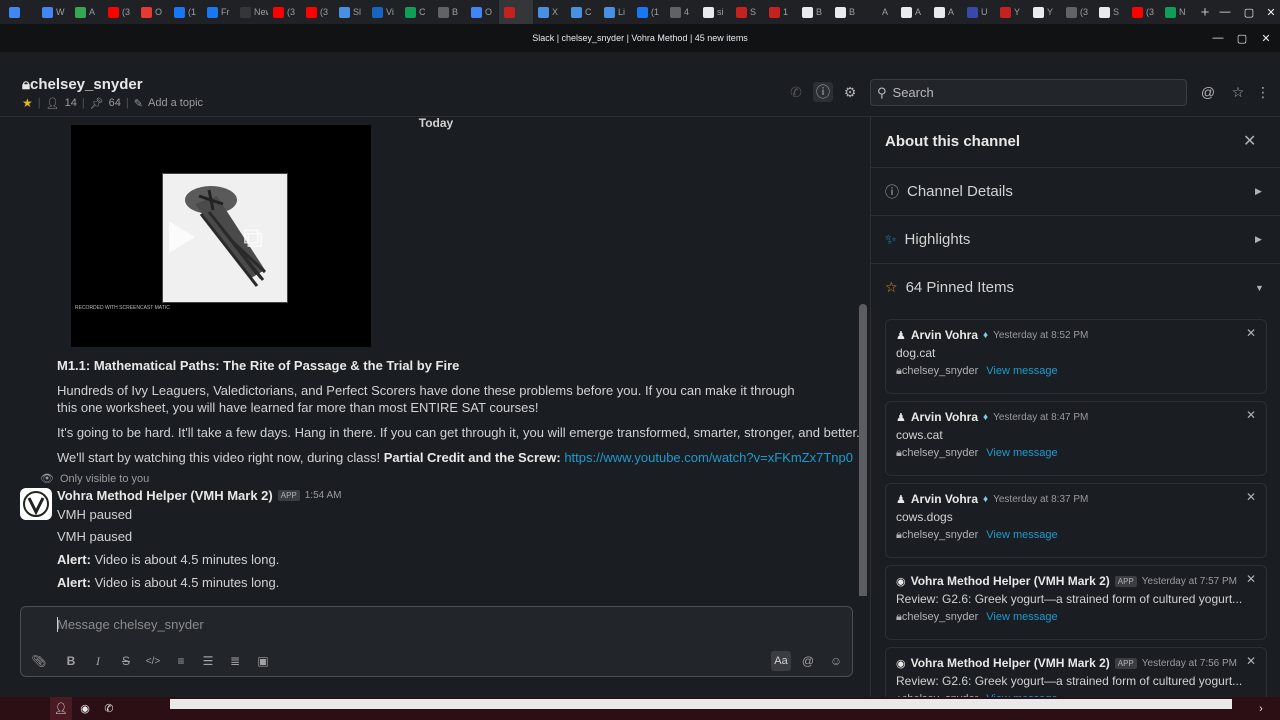  Describe the element at coordinates (1040, 499) in the screenshot. I see `pin-timestamp: Yesterday at 8:37 PM` at that location.